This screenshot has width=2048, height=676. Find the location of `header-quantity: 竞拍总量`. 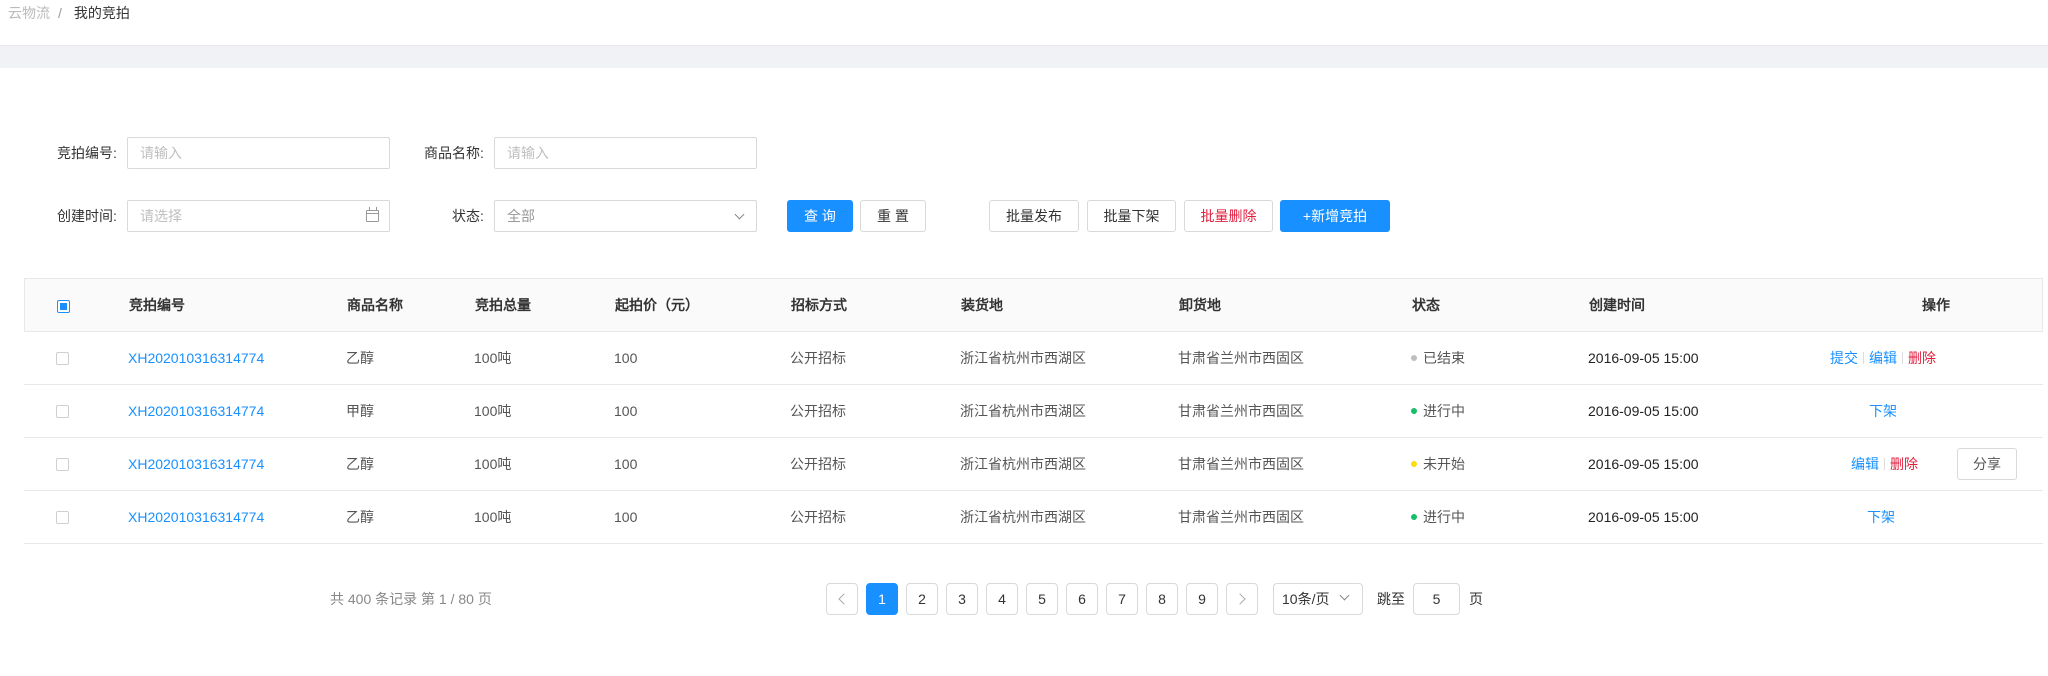

header-quantity: 竞拍总量 is located at coordinates (503, 305).